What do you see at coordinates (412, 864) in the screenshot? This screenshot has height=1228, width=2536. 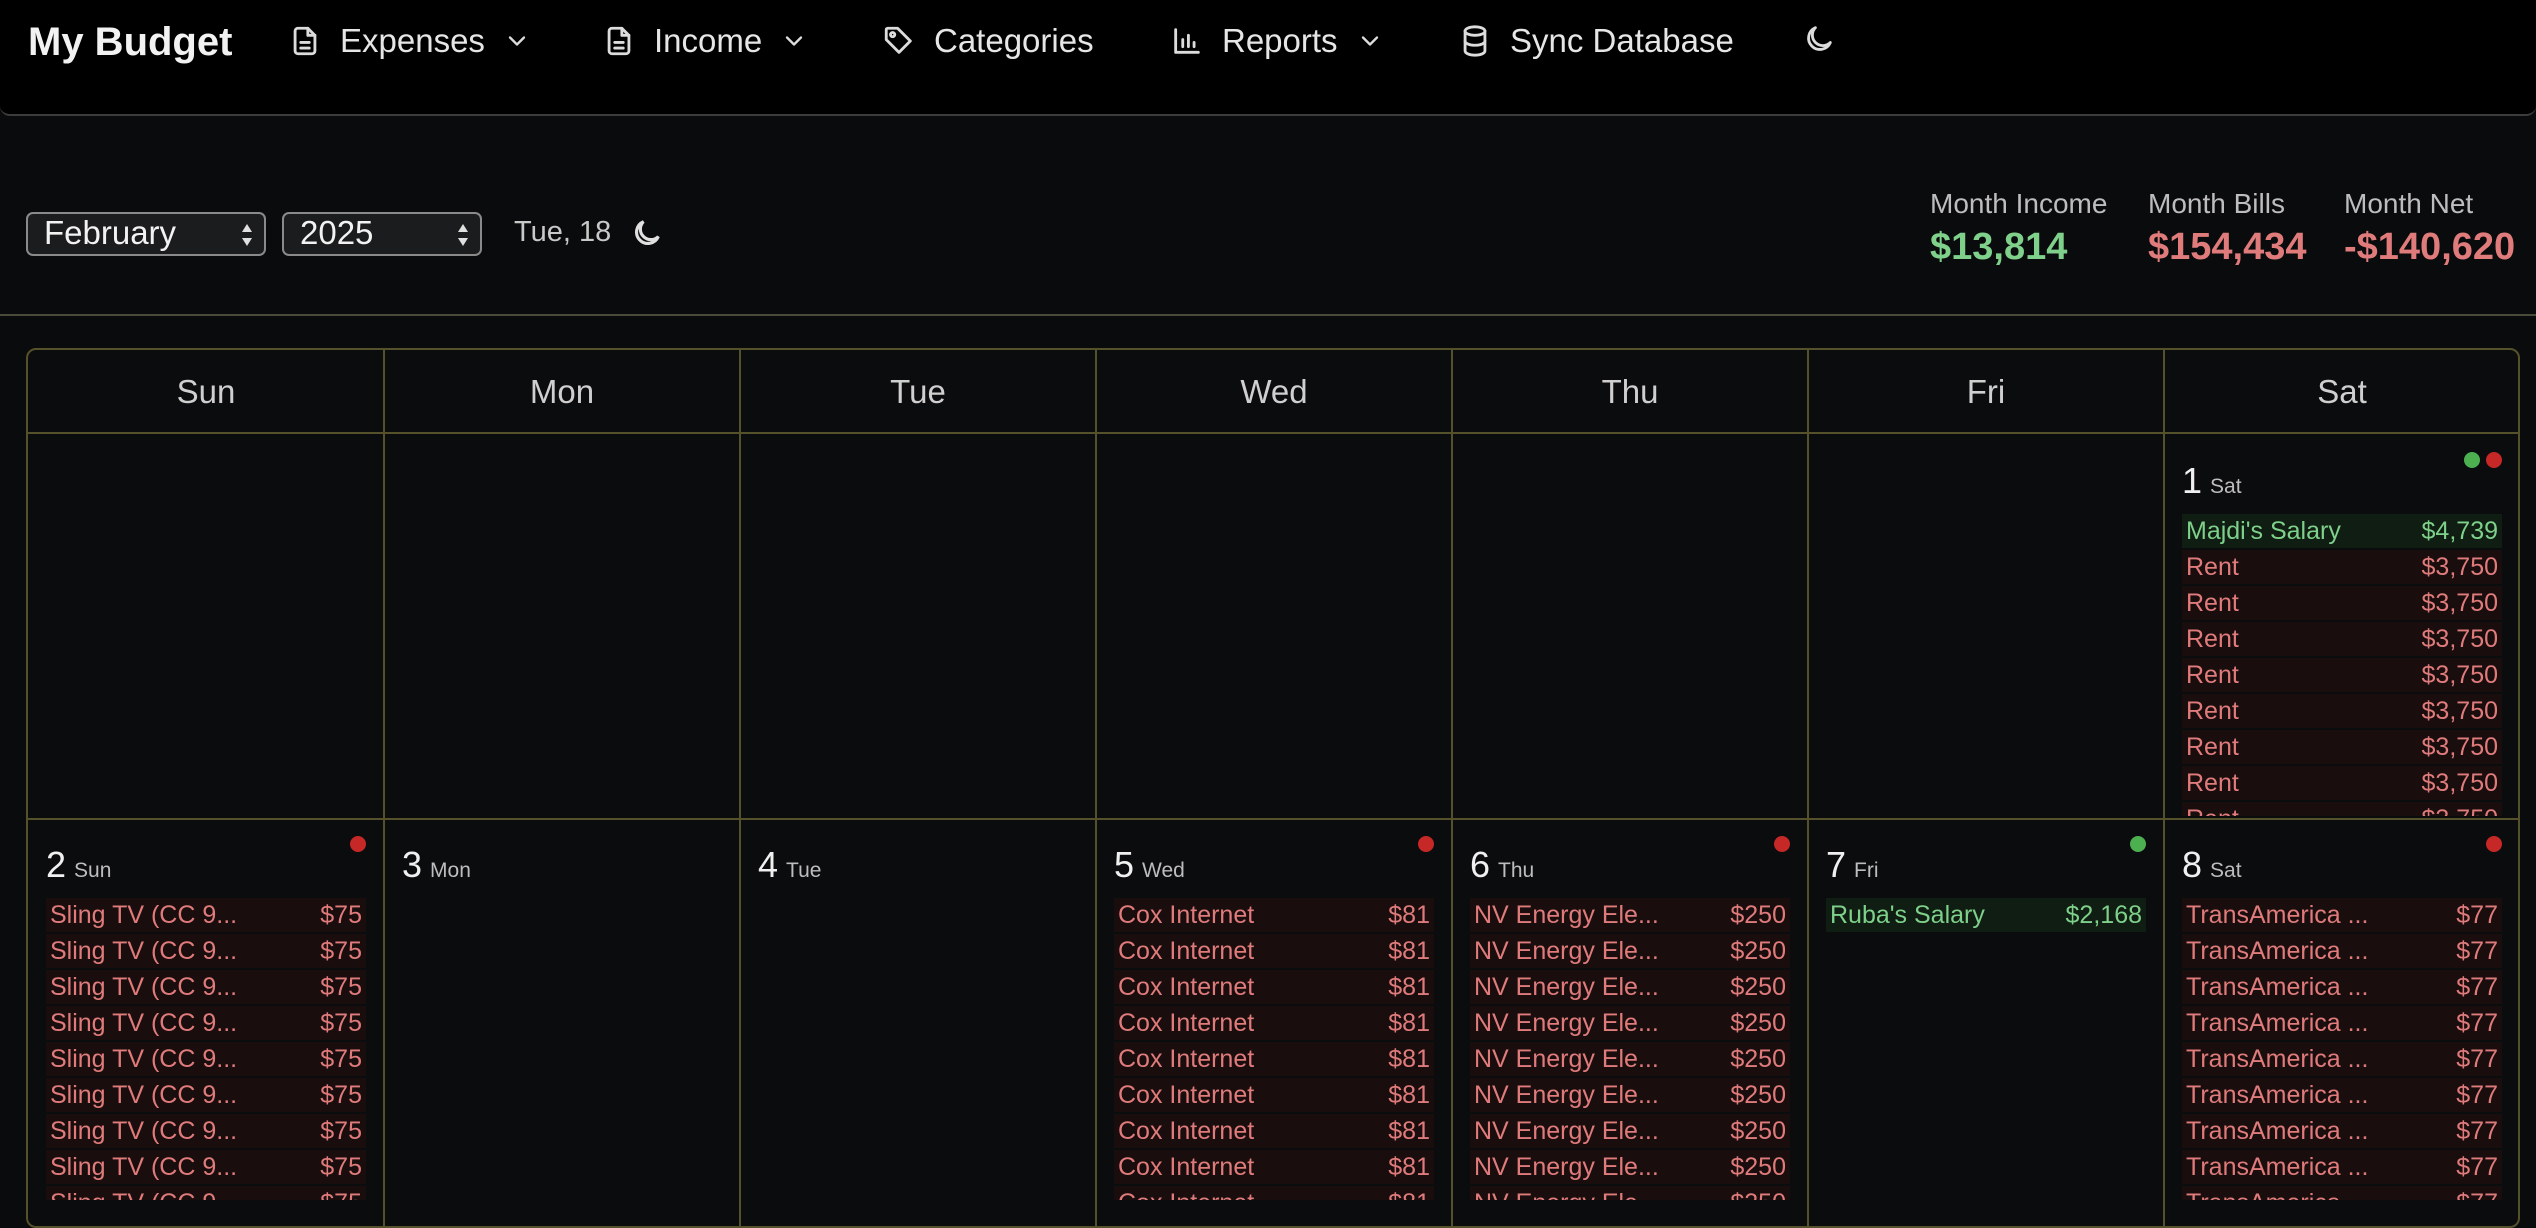 I see `day-number-value: 3` at bounding box center [412, 864].